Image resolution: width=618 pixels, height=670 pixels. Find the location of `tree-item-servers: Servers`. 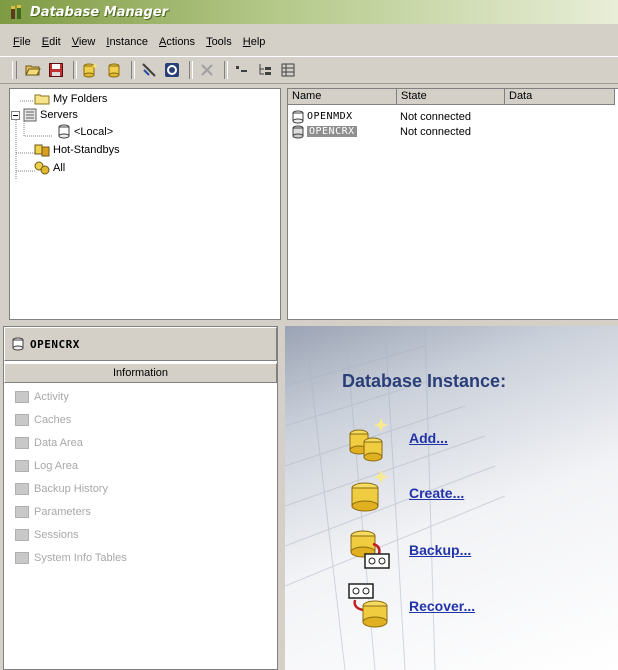

tree-item-servers: Servers is located at coordinates (44, 115).